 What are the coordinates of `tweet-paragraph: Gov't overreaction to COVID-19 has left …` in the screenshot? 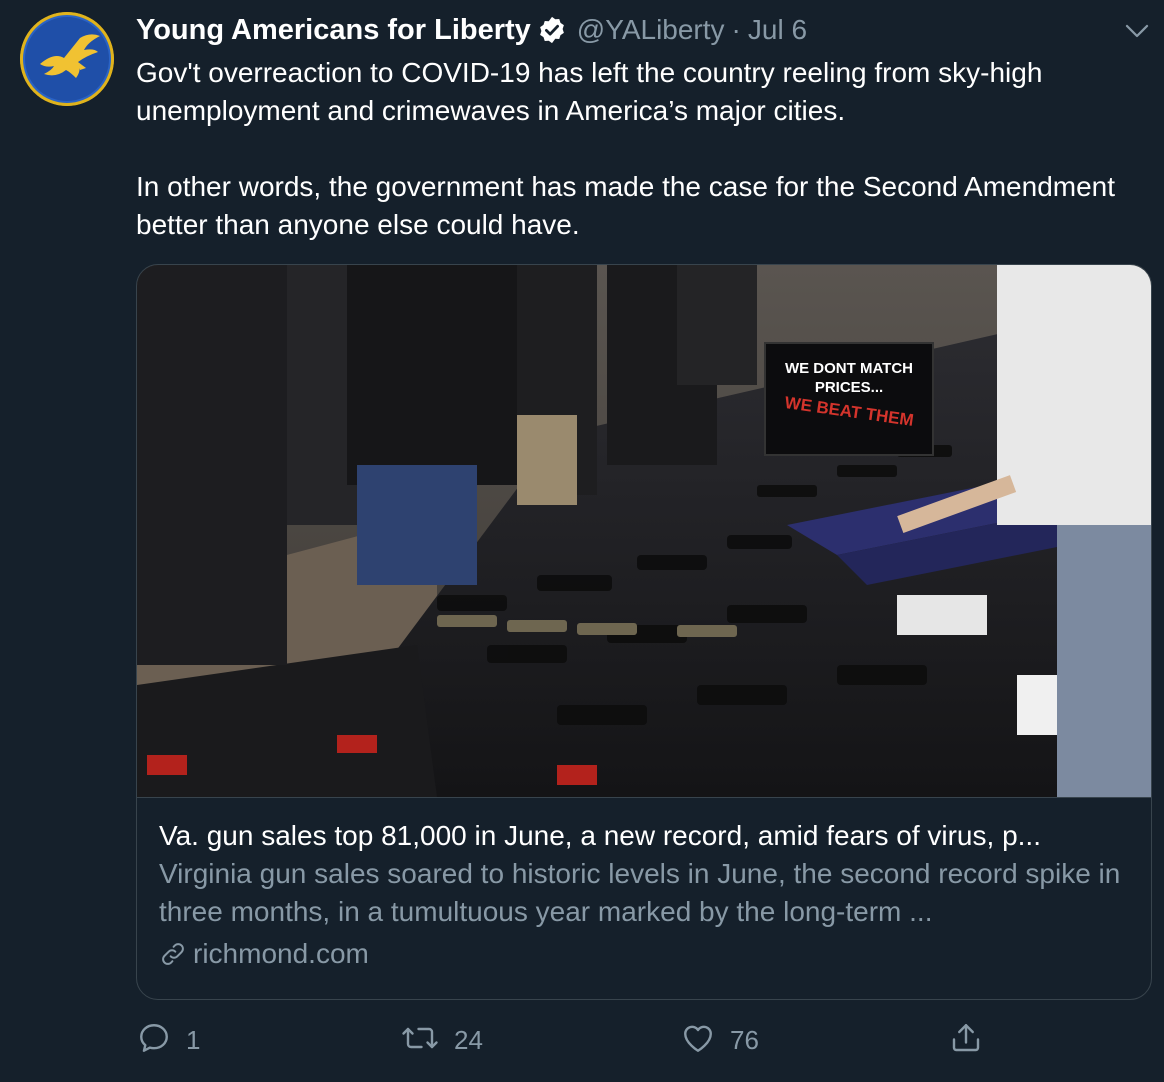 It's located at (589, 91).